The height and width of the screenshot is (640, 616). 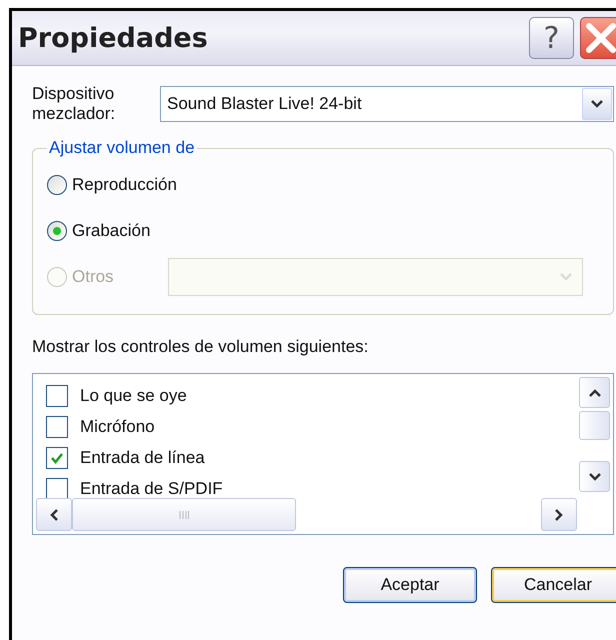 I want to click on help-button: ?, so click(x=551, y=38).